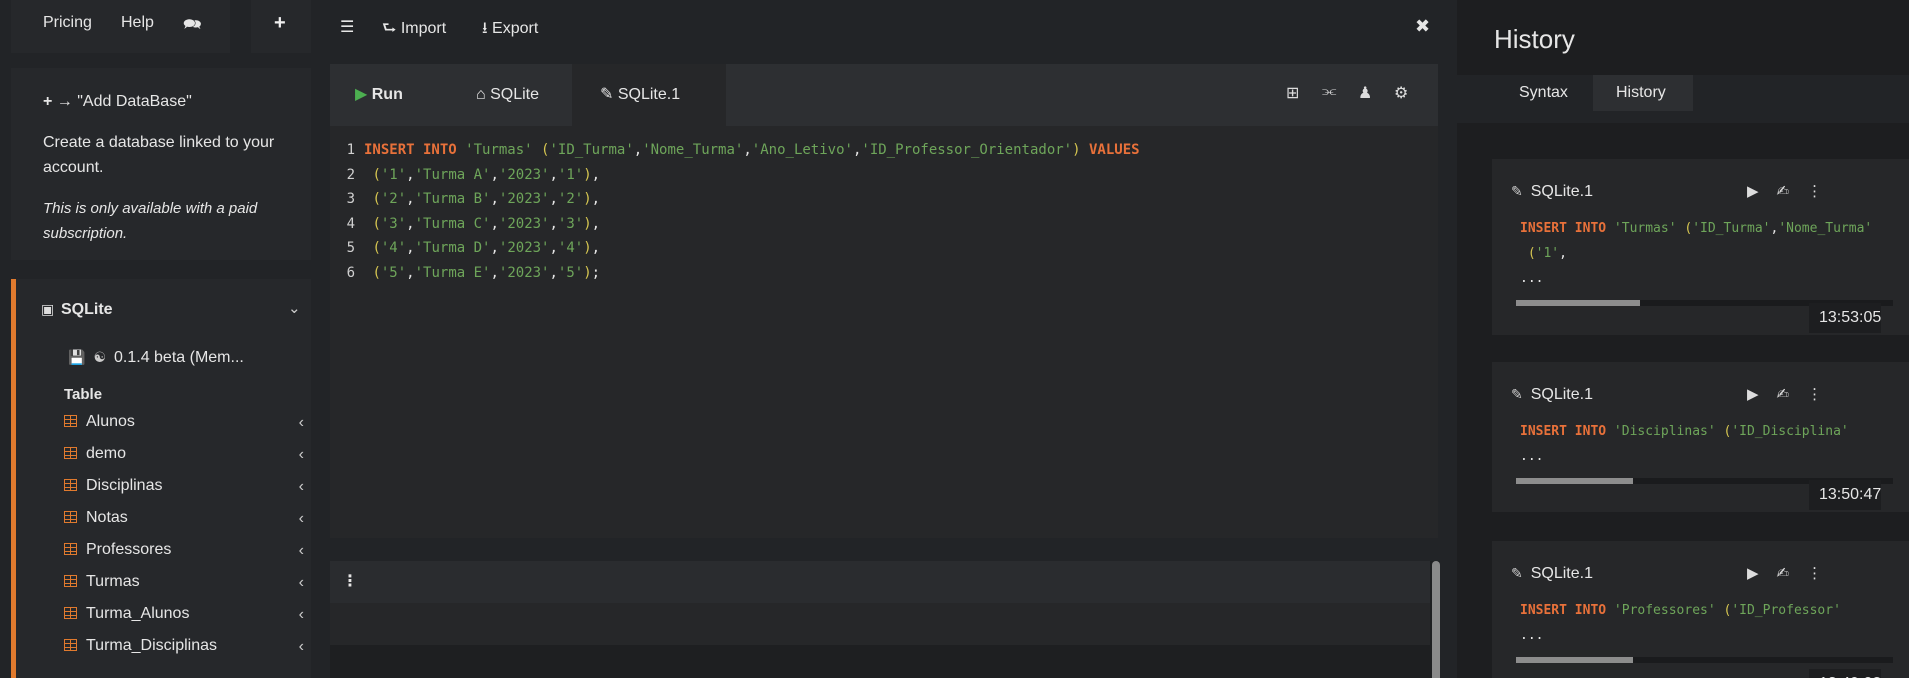 The width and height of the screenshot is (1909, 678). Describe the element at coordinates (376, 248) in the screenshot. I see `code-token: (` at that location.